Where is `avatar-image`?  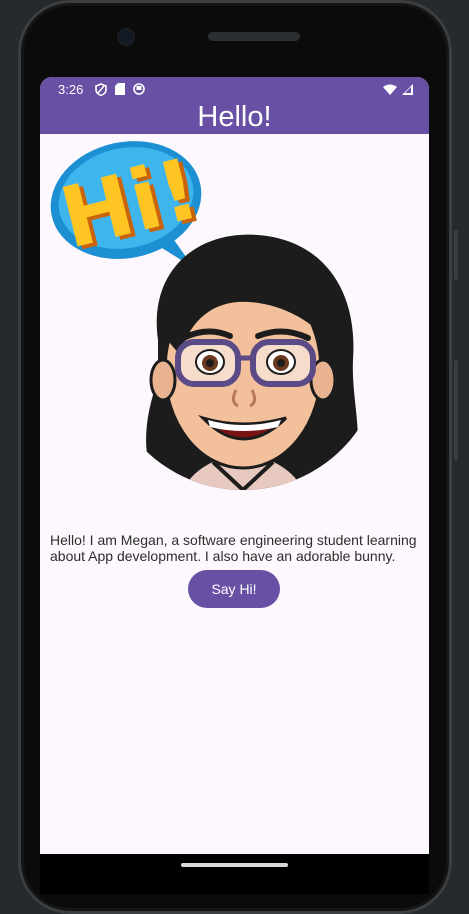 avatar-image is located at coordinates (252, 362).